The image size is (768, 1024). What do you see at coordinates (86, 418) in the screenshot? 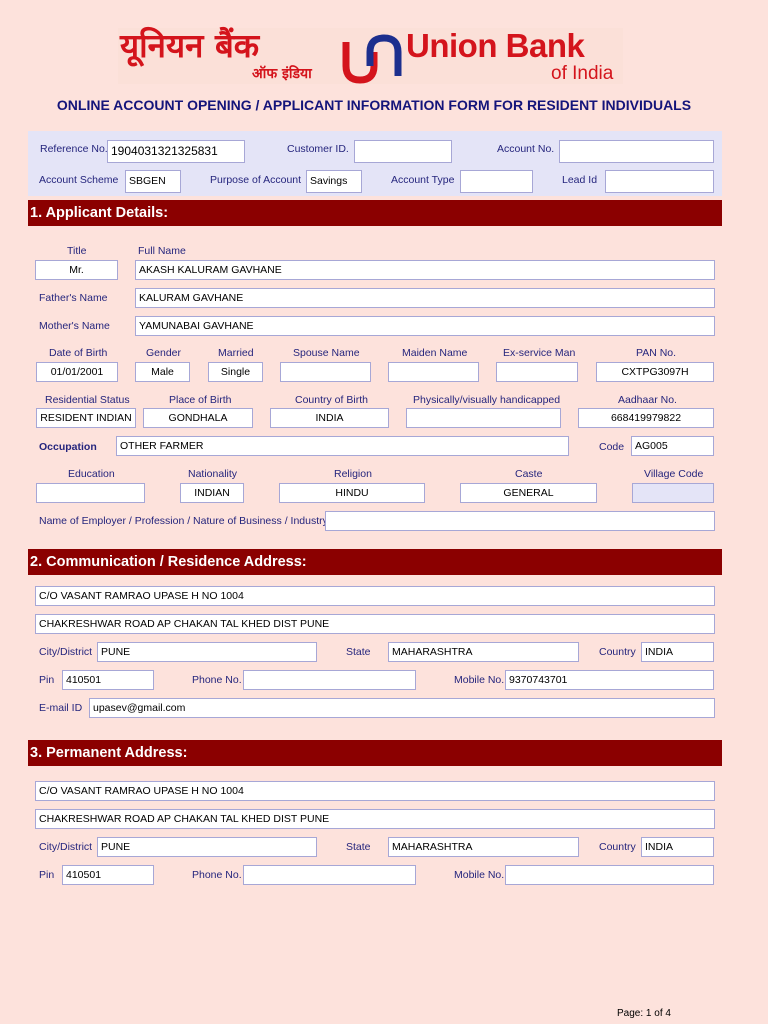
I see `residential-status-field: RESIDENT INDIAN` at bounding box center [86, 418].